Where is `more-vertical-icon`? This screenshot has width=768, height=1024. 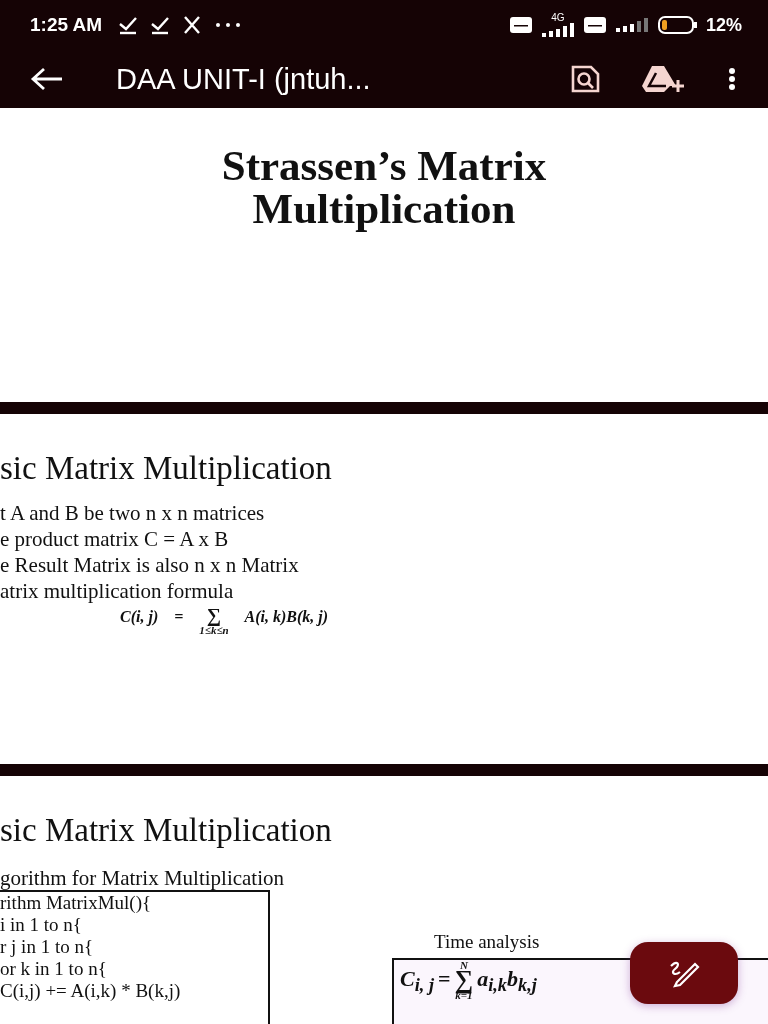 more-vertical-icon is located at coordinates (732, 79).